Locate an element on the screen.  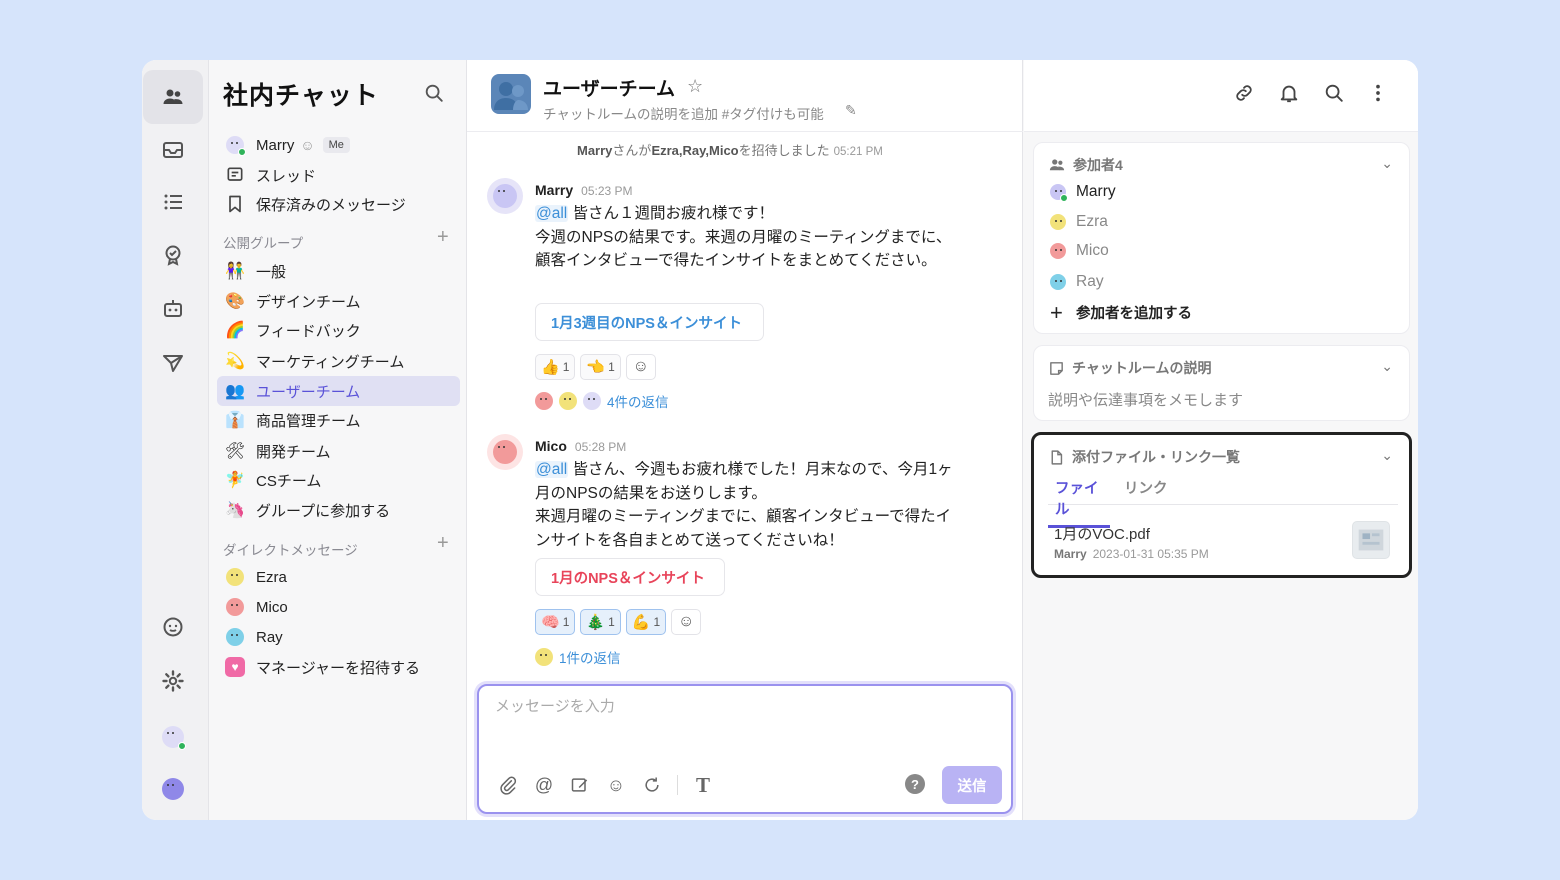
sidebar-item-label: Ray is located at coordinates (269, 637).